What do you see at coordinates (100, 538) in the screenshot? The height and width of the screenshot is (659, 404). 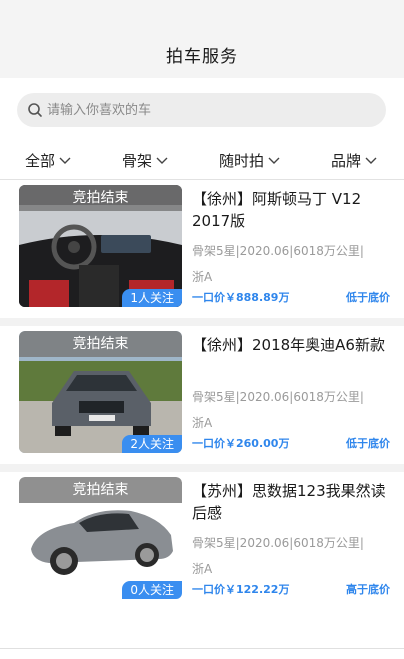 I see `car-thumbnail: 竞拍结束 0人关注` at bounding box center [100, 538].